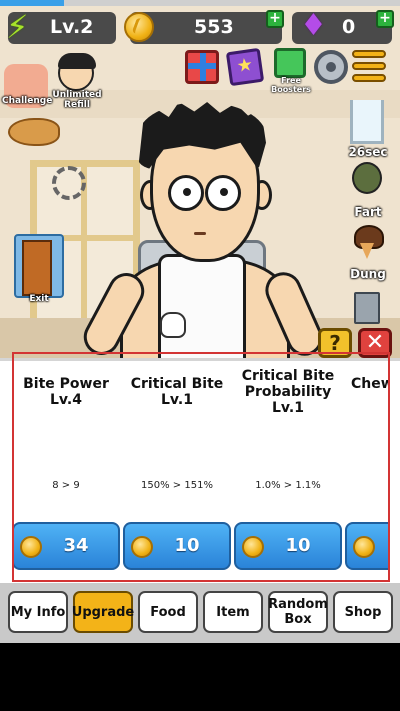 The width and height of the screenshot is (400, 711). I want to click on upgrade-card-critical-bite: Critical Bite Lv.1 150% > 151% 10, so click(177, 469).